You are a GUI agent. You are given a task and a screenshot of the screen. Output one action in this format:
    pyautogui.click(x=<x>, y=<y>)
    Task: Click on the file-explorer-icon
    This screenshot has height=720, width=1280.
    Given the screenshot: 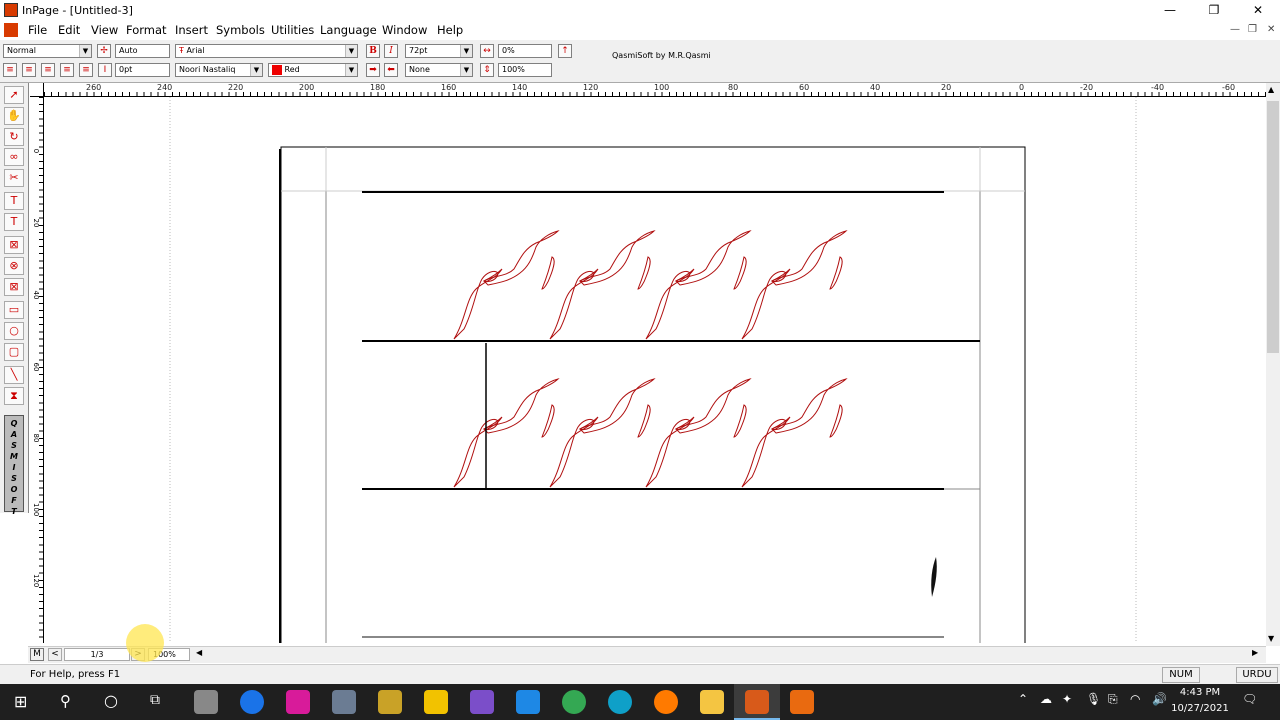 What is the action you would take?
    pyautogui.click(x=712, y=702)
    